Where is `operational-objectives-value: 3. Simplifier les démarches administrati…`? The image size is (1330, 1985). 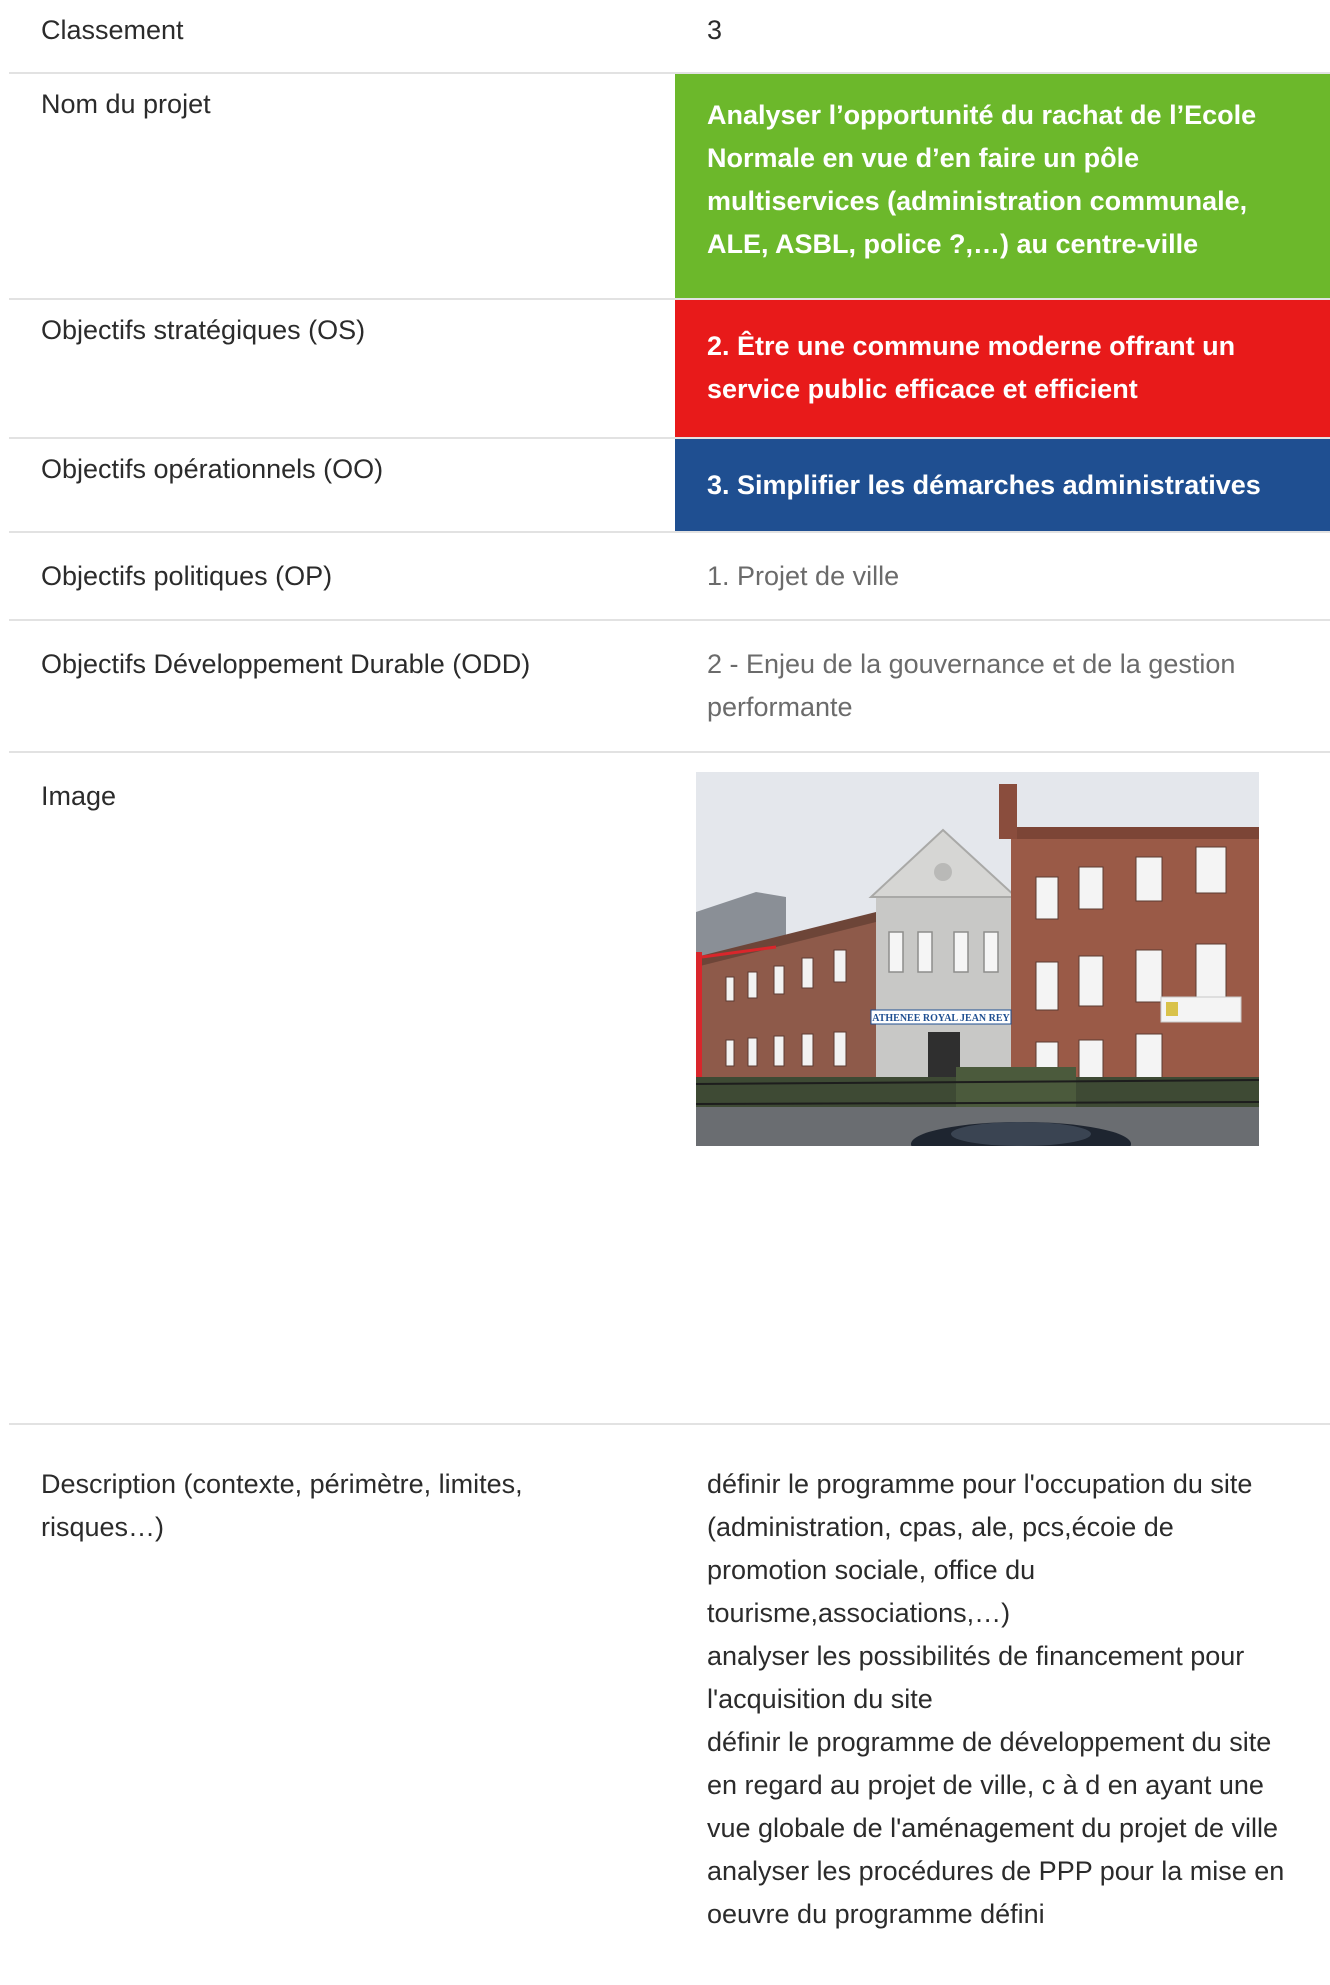
operational-objectives-value: 3. Simplifier les démarches administrati… is located at coordinates (1002, 485).